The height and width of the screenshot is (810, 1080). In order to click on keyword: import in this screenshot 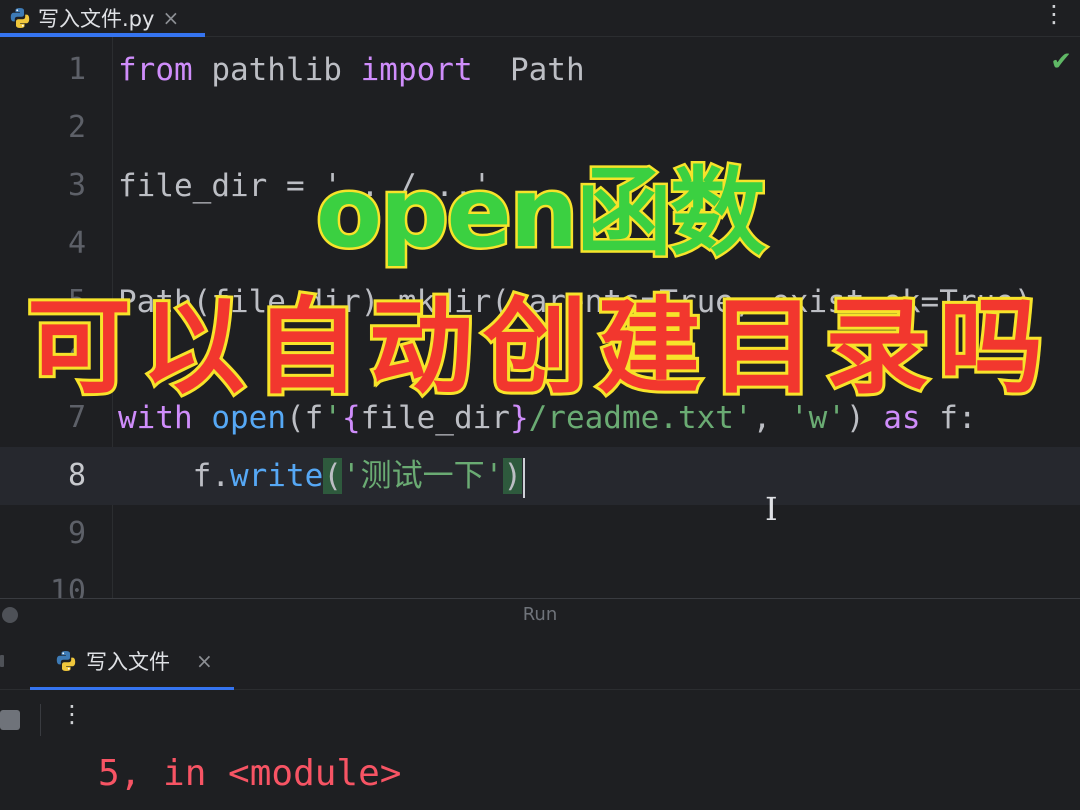, I will do `click(416, 70)`.